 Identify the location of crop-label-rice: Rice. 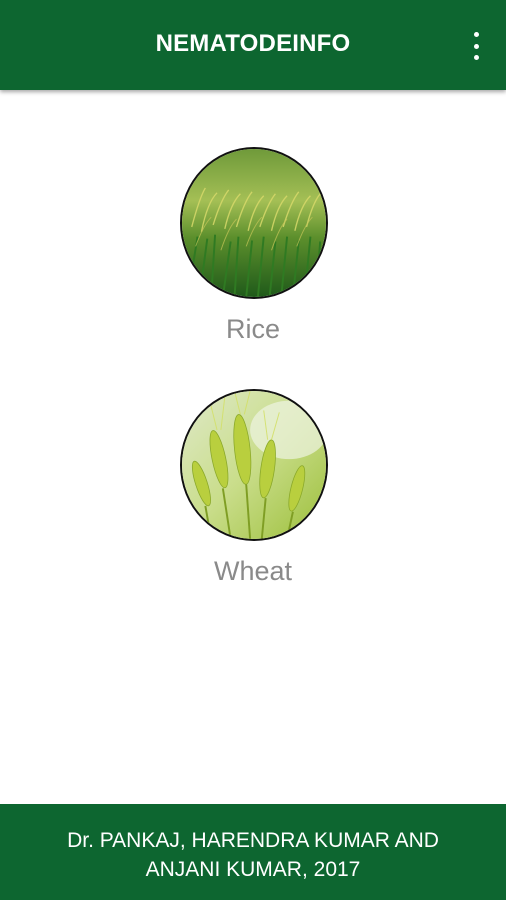
(252, 329).